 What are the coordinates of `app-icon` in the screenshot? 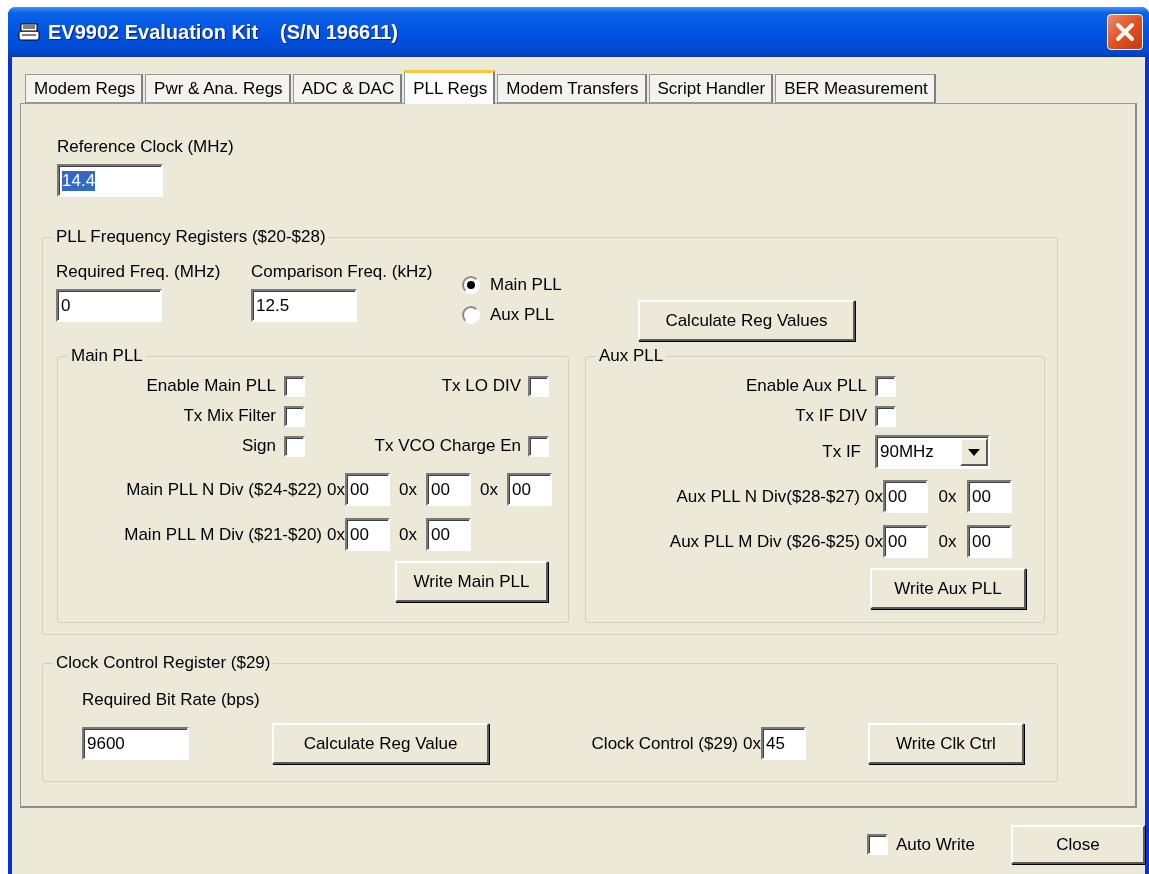 It's located at (29, 32).